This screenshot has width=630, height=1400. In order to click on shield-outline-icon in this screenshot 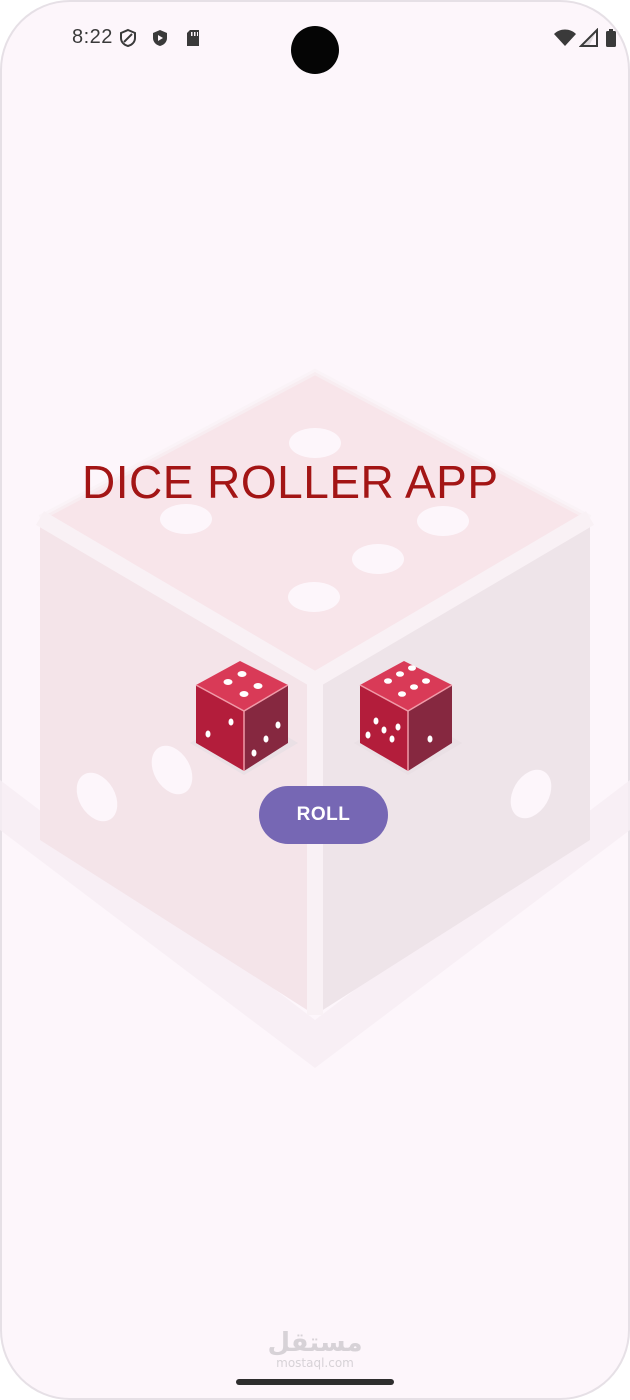, I will do `click(128, 38)`.